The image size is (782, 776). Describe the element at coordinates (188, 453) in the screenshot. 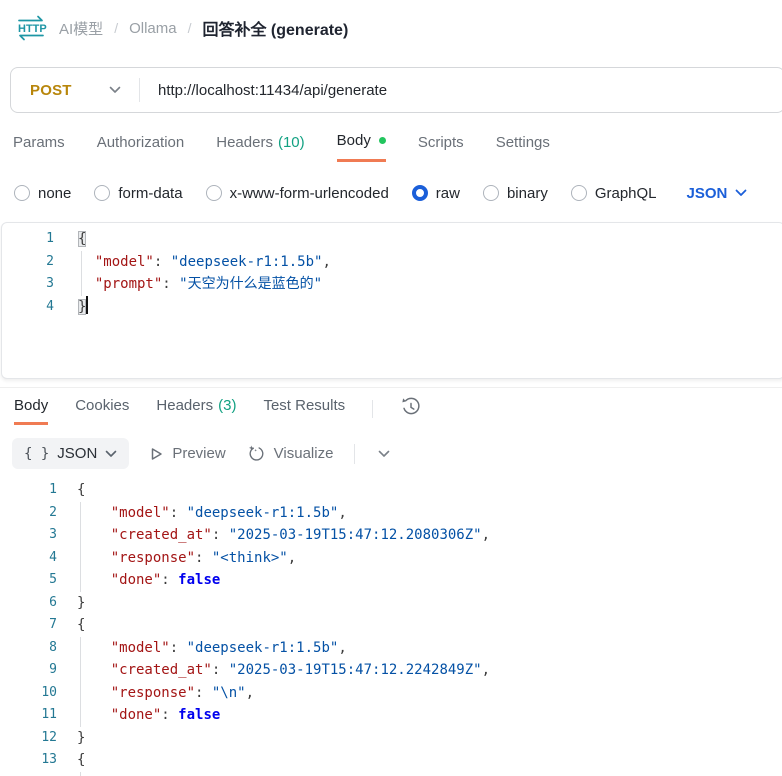

I see `preview-button: Preview` at that location.